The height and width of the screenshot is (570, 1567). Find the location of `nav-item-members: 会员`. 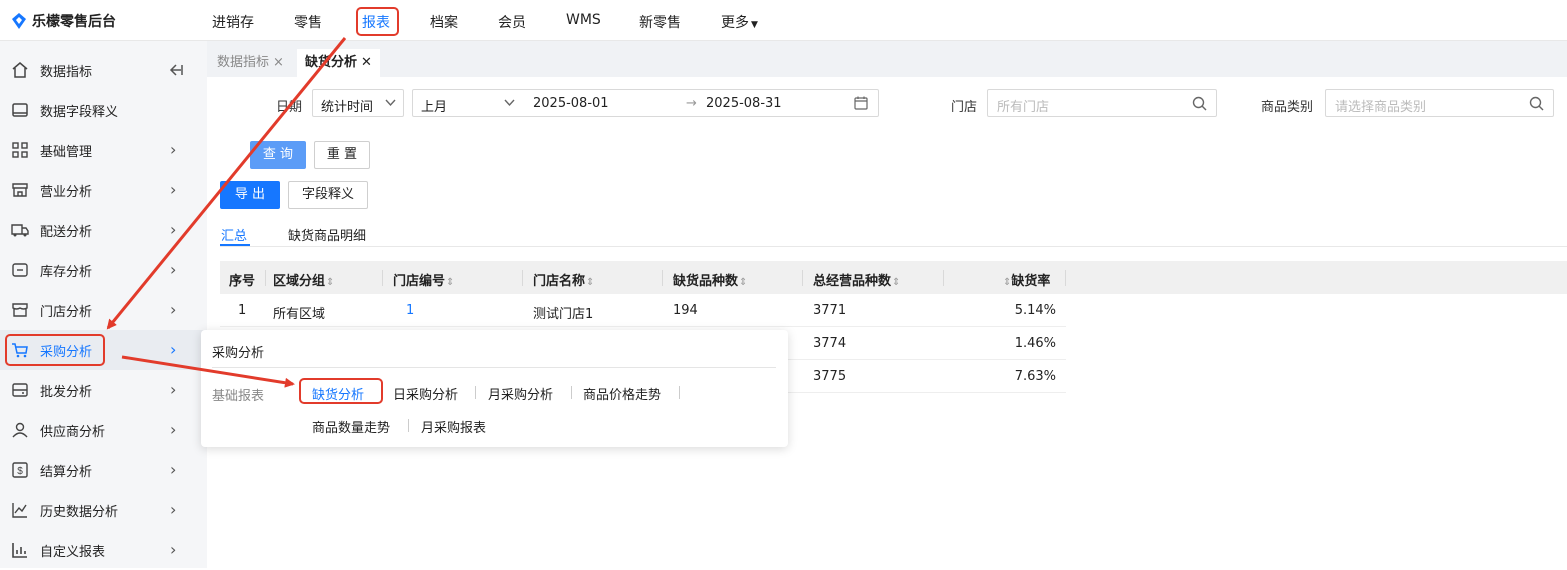

nav-item-members: 会员 is located at coordinates (512, 22).